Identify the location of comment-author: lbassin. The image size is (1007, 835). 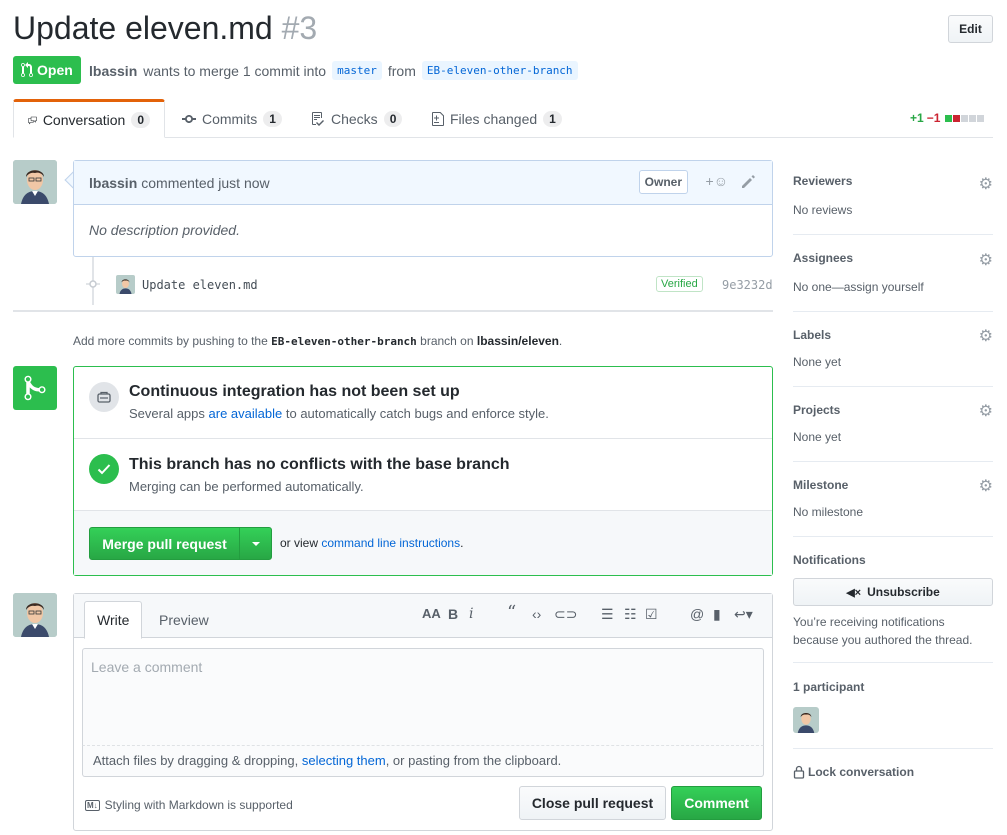
(113, 183).